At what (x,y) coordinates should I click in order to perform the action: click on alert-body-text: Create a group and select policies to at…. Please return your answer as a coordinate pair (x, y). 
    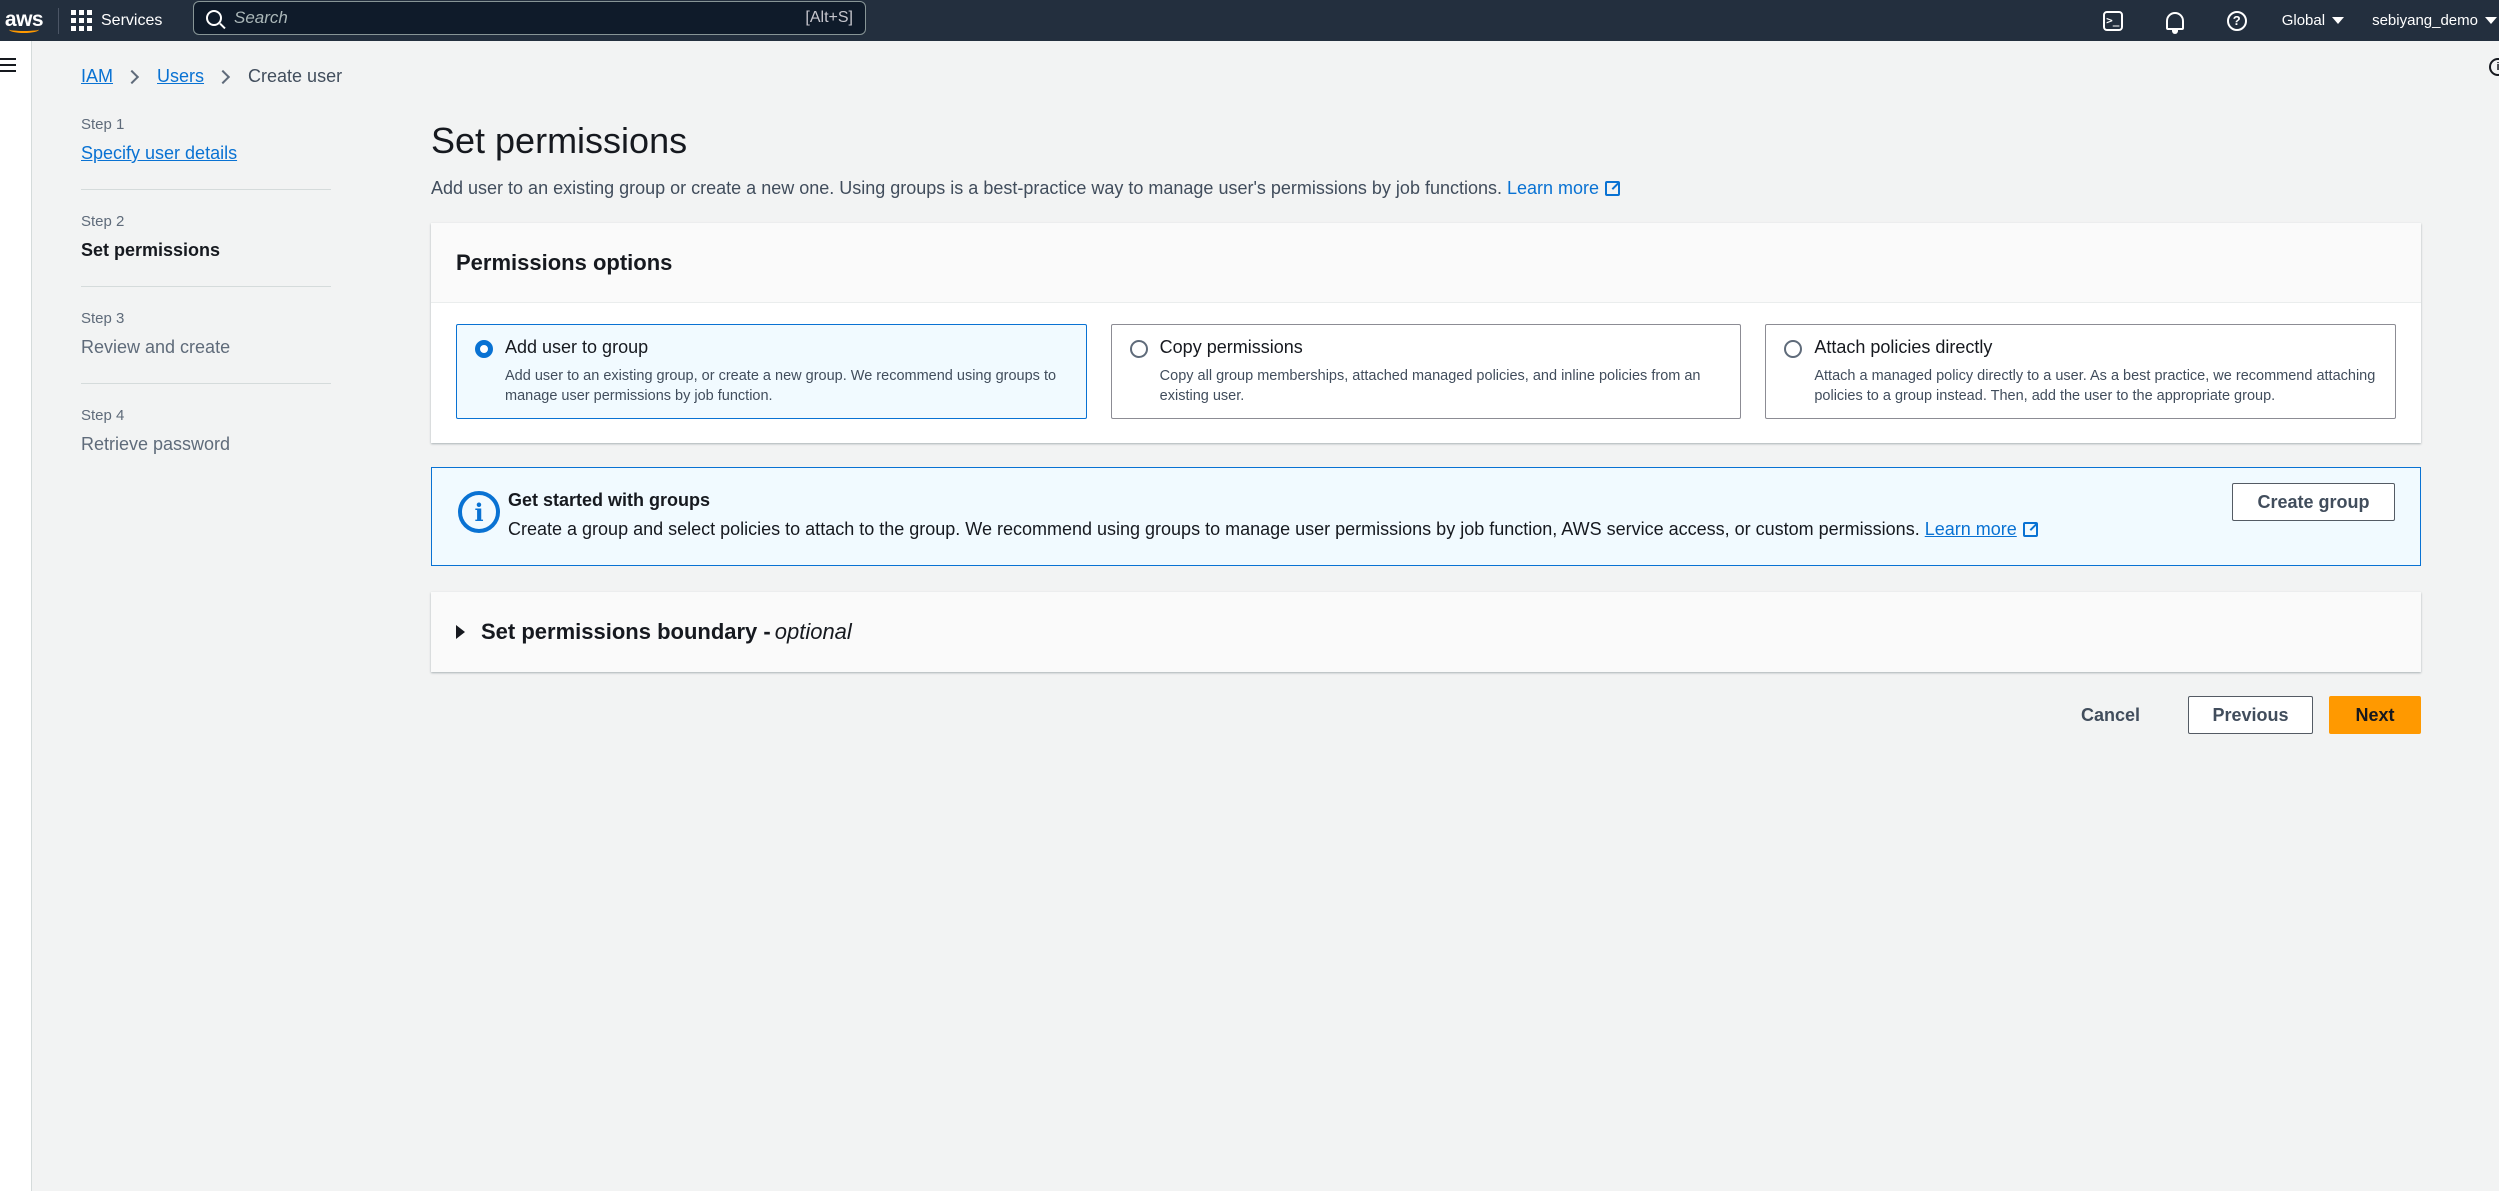
    Looking at the image, I should click on (1214, 529).